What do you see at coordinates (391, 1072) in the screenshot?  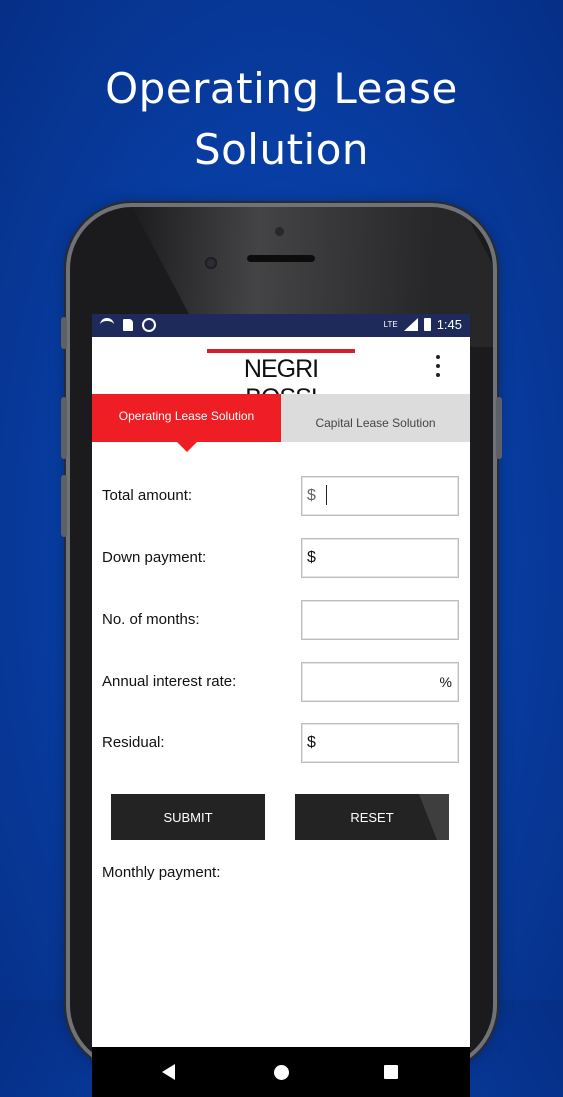 I see `recent-apps-icon` at bounding box center [391, 1072].